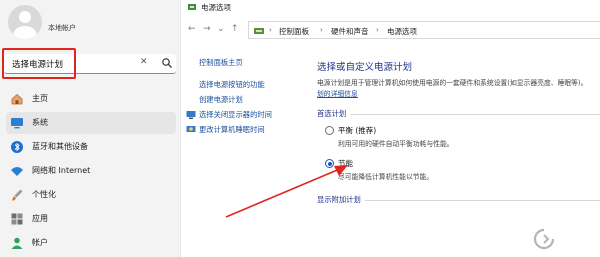 The height and width of the screenshot is (257, 600). What do you see at coordinates (91, 99) in the screenshot?
I see `sidebar-item-home: 主页` at bounding box center [91, 99].